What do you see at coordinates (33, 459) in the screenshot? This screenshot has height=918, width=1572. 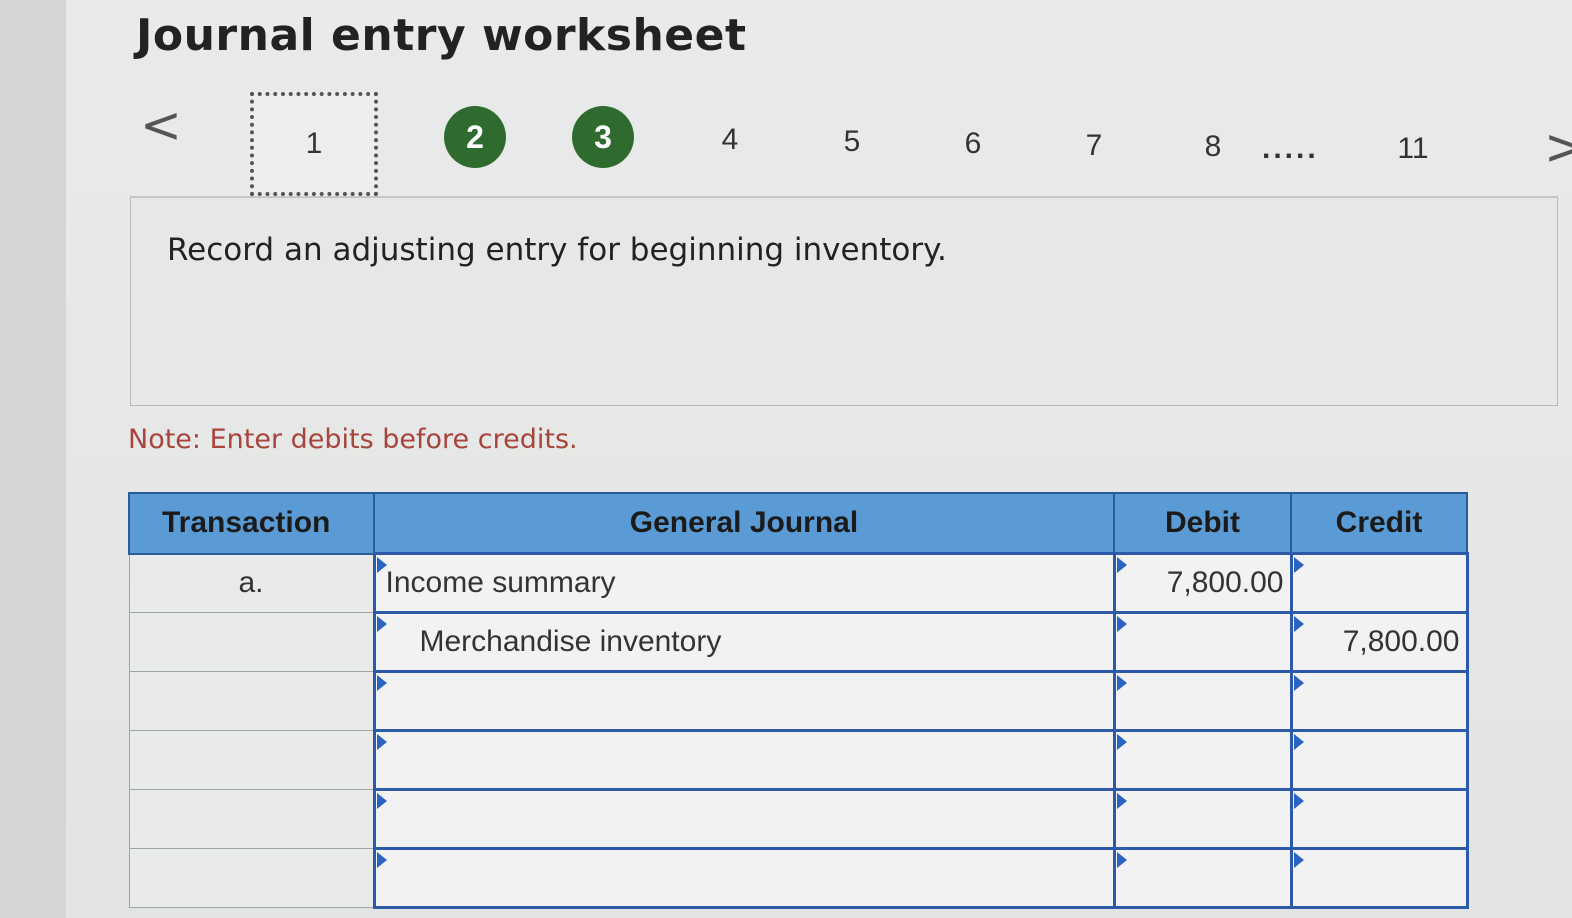 I see `page-edge` at bounding box center [33, 459].